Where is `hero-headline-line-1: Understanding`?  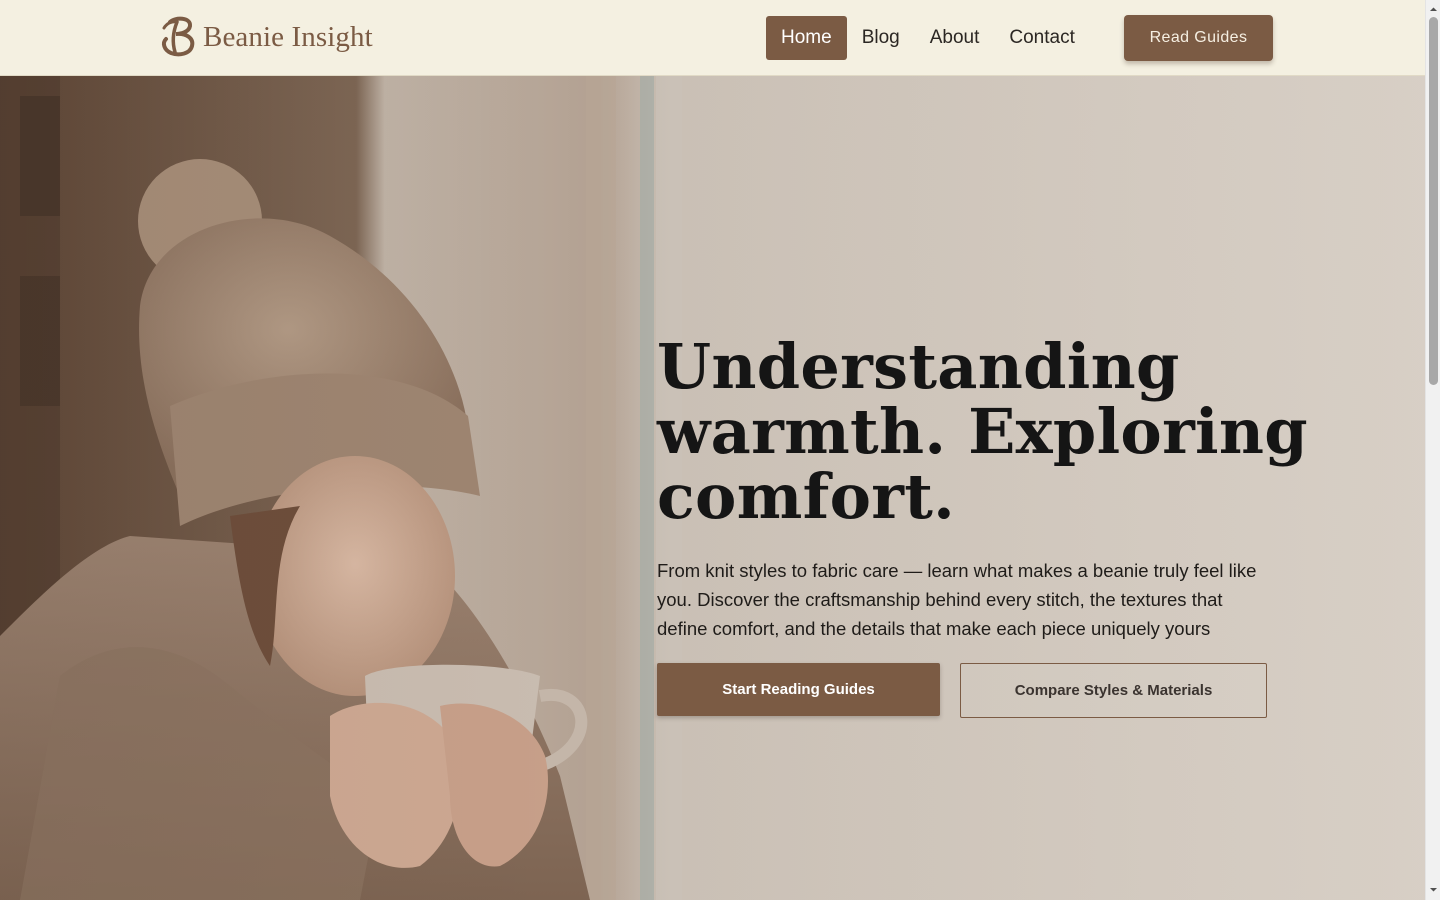
hero-headline-line-1: Understanding is located at coordinates (918, 366).